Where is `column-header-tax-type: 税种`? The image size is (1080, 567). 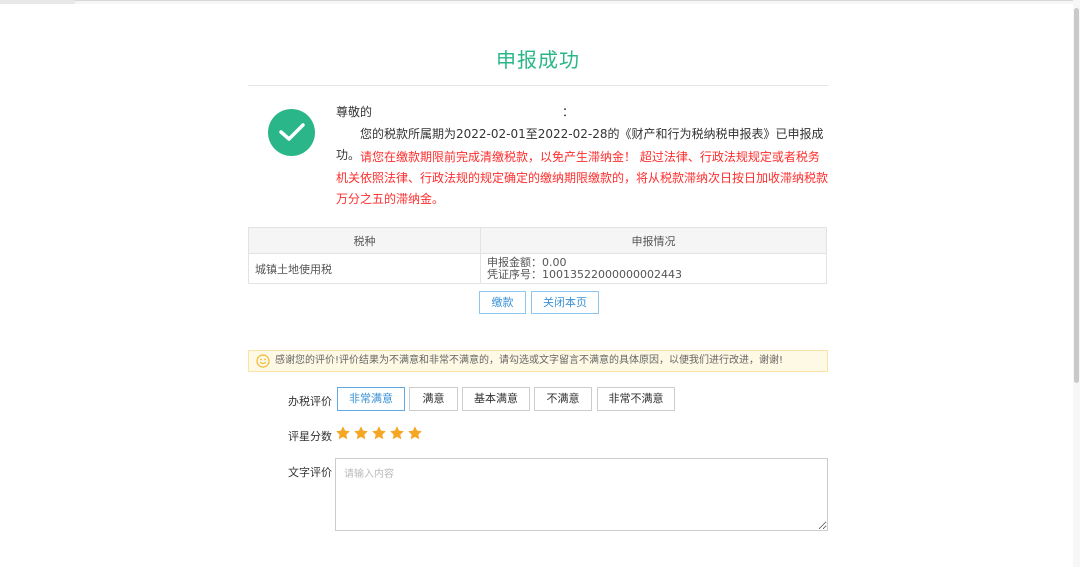 column-header-tax-type: 税种 is located at coordinates (364, 240).